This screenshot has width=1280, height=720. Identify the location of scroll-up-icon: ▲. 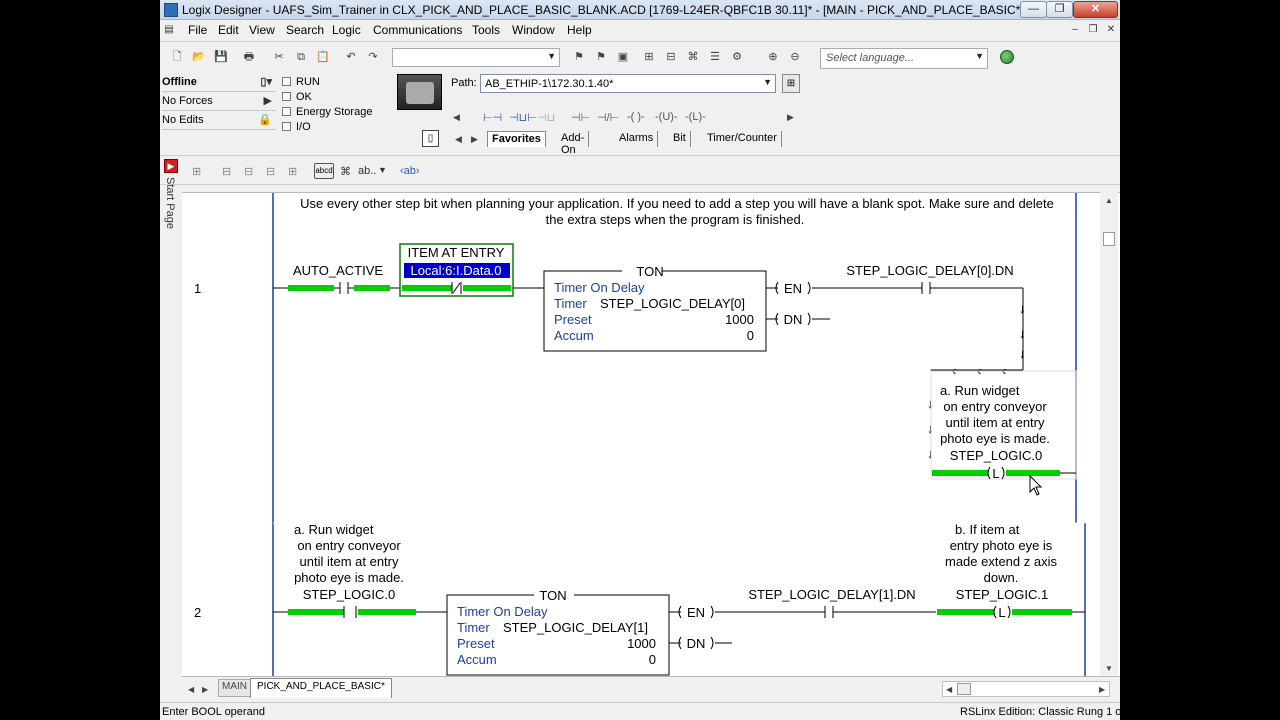
(1109, 200).